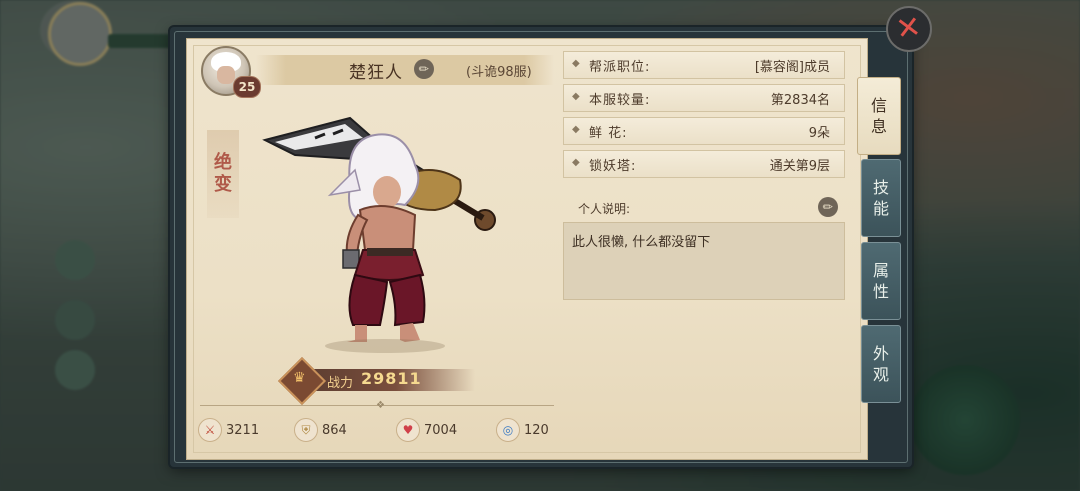 The height and width of the screenshot is (491, 1080). What do you see at coordinates (228, 430) in the screenshot?
I see `stat-attack: ⚔ 3211` at bounding box center [228, 430].